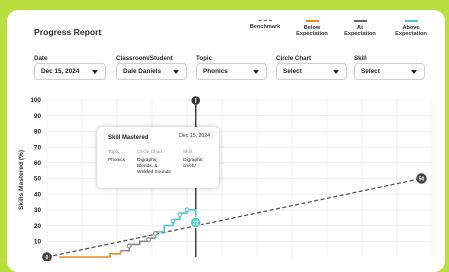  I want to click on tooltip-circle-label: Circle Chart, so click(150, 152).